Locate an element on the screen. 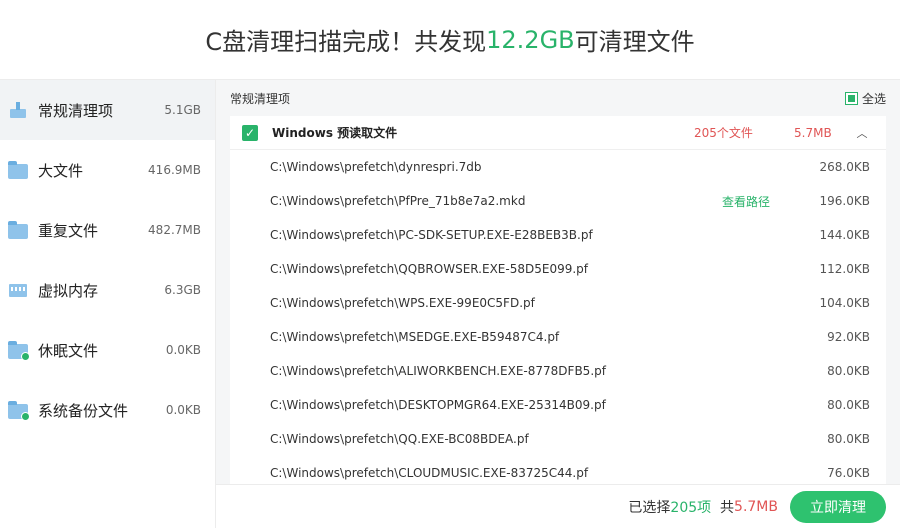 This screenshot has height=528, width=900. title-suffix: 可清理文件 is located at coordinates (634, 42).